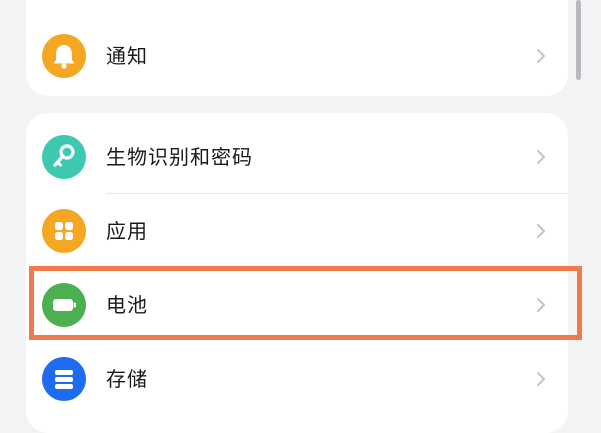 Image resolution: width=601 pixels, height=433 pixels. Describe the element at coordinates (127, 231) in the screenshot. I see `settings-item-label: 应用` at that location.